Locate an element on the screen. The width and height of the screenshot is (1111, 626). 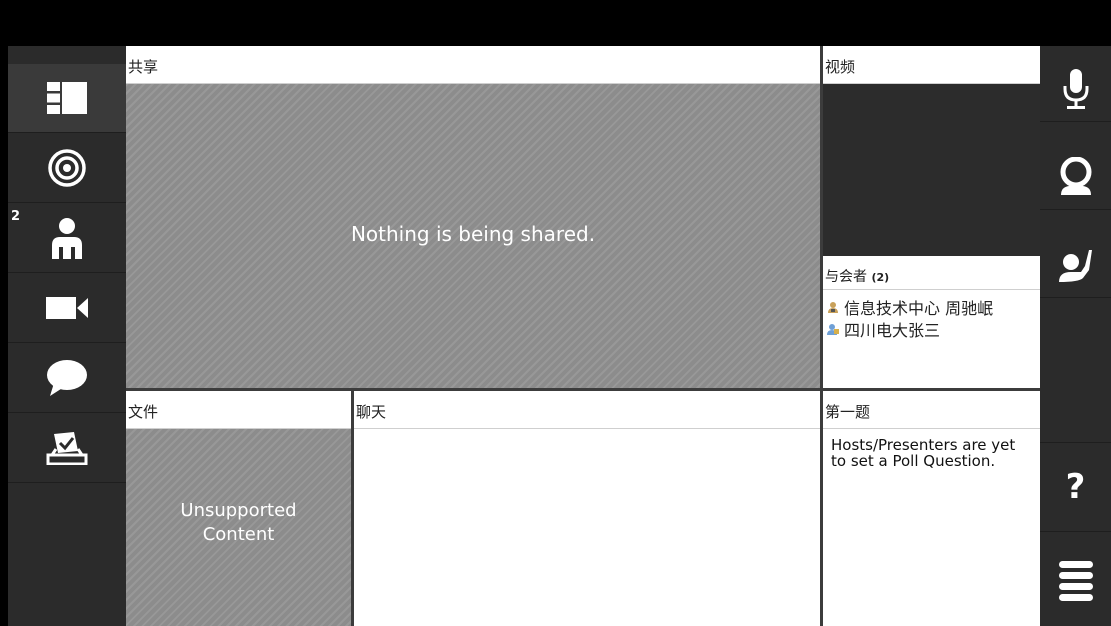
sidebar-item-attendees: 2 is located at coordinates (67, 238).